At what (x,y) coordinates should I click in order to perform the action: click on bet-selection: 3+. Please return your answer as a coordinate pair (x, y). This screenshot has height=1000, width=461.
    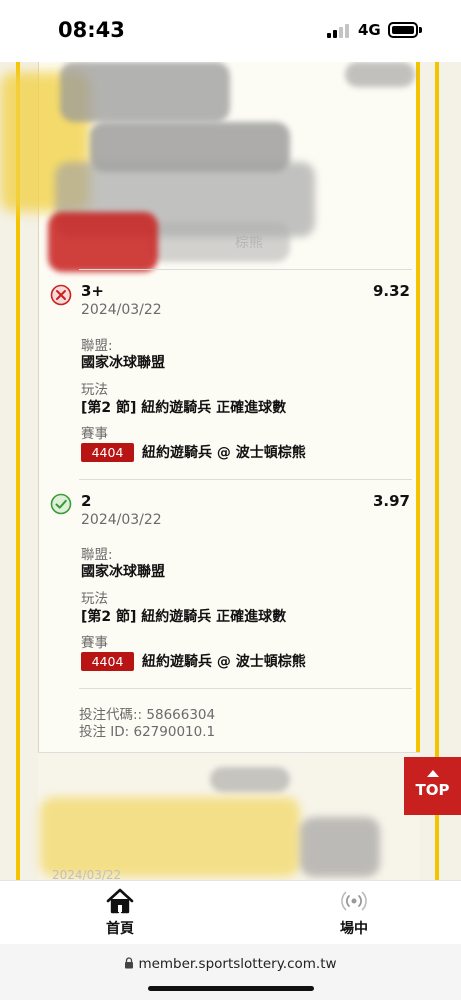
    Looking at the image, I should click on (93, 291).